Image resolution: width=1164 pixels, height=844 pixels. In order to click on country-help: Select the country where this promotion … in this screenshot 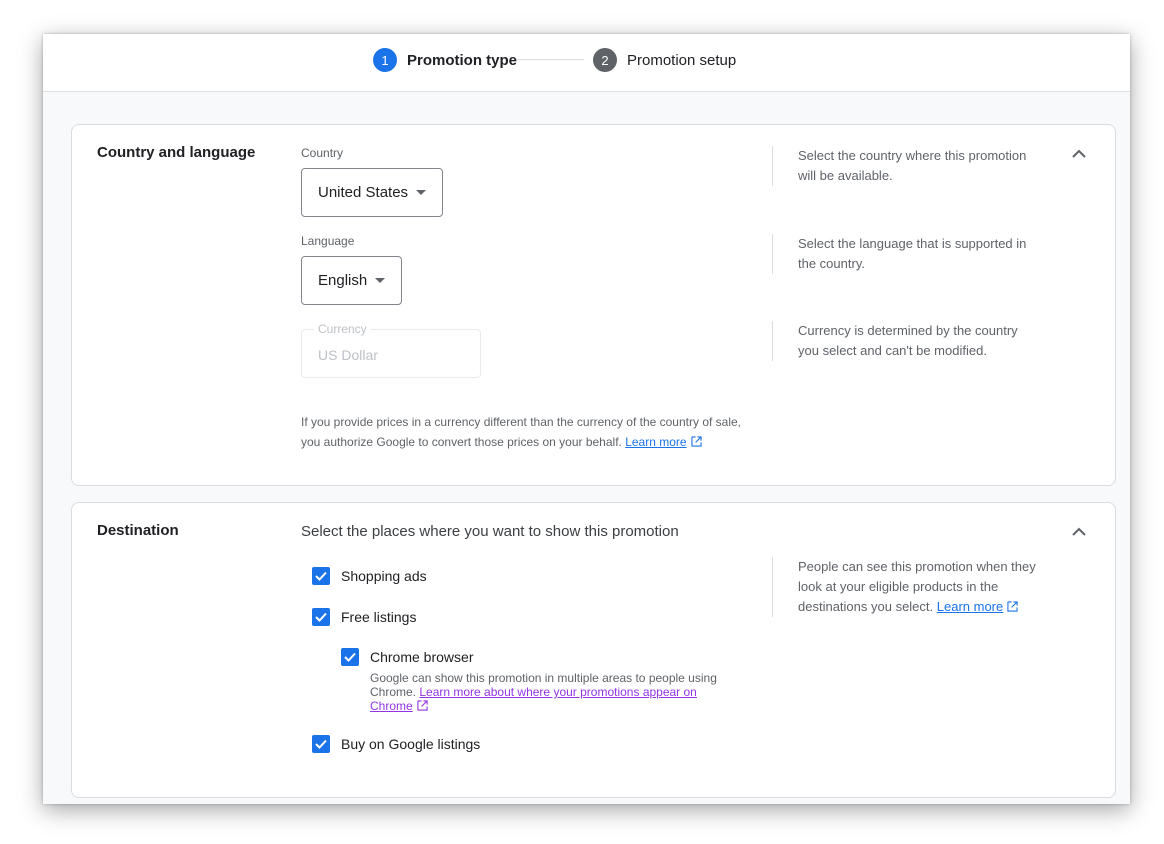, I will do `click(904, 166)`.